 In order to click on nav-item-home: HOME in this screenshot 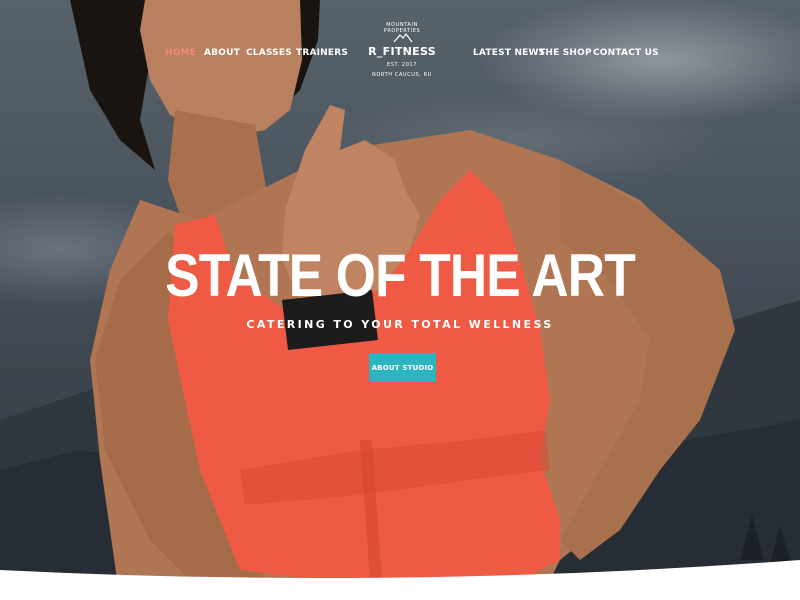, I will do `click(180, 53)`.